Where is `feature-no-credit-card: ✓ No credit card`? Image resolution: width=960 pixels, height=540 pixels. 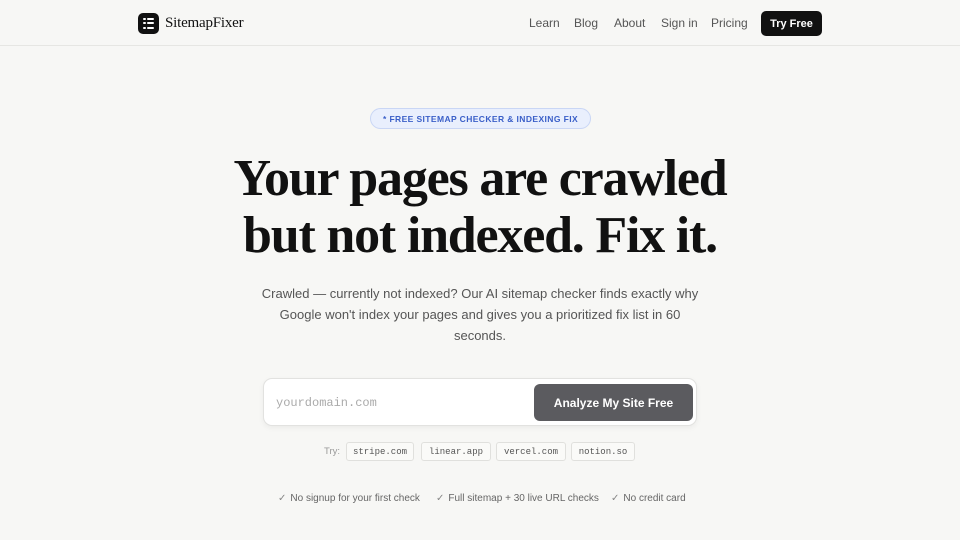 feature-no-credit-card: ✓ No credit card is located at coordinates (648, 498).